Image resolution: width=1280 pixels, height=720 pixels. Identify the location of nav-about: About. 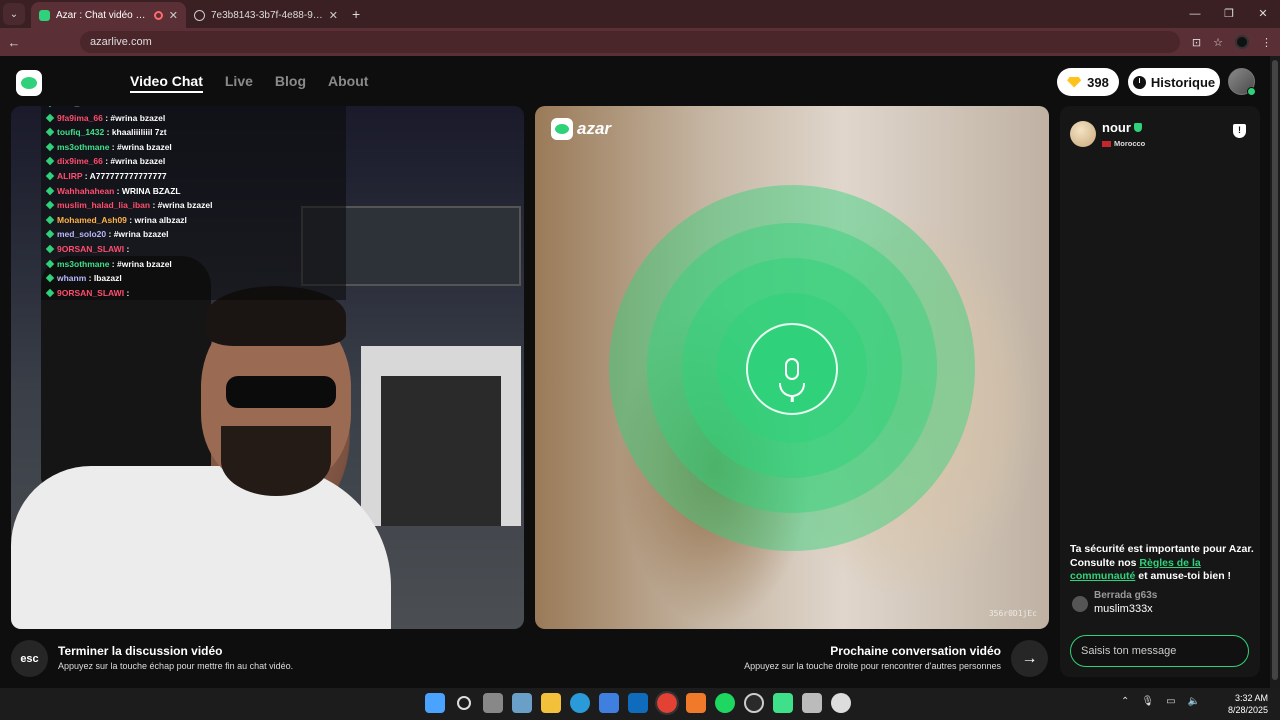
(348, 83).